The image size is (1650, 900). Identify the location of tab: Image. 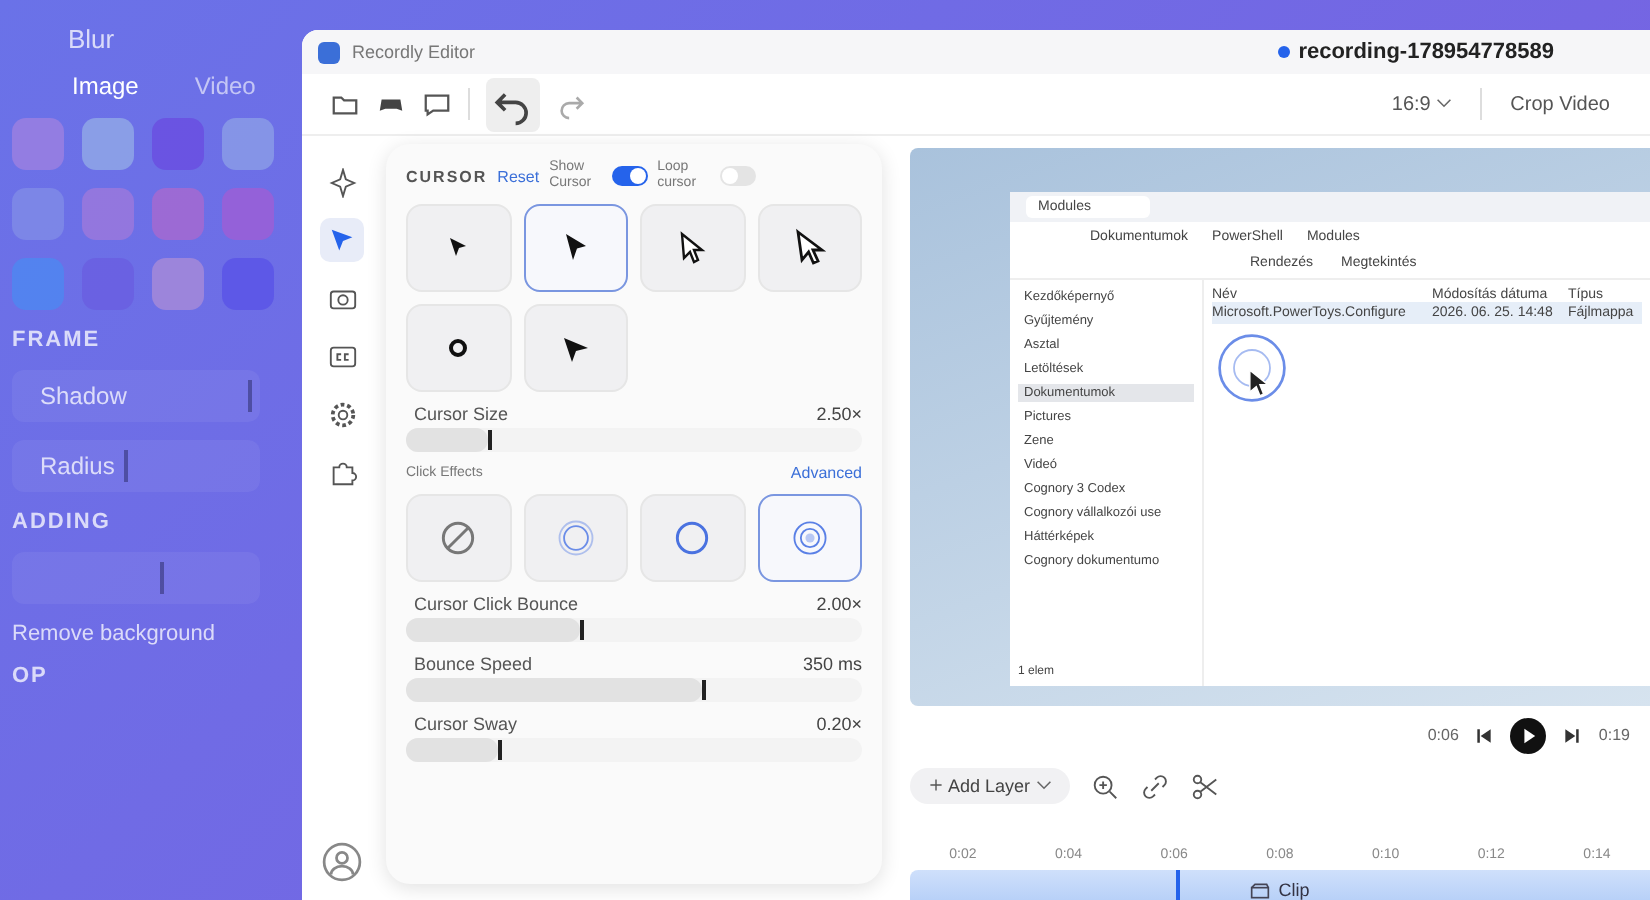
(105, 86).